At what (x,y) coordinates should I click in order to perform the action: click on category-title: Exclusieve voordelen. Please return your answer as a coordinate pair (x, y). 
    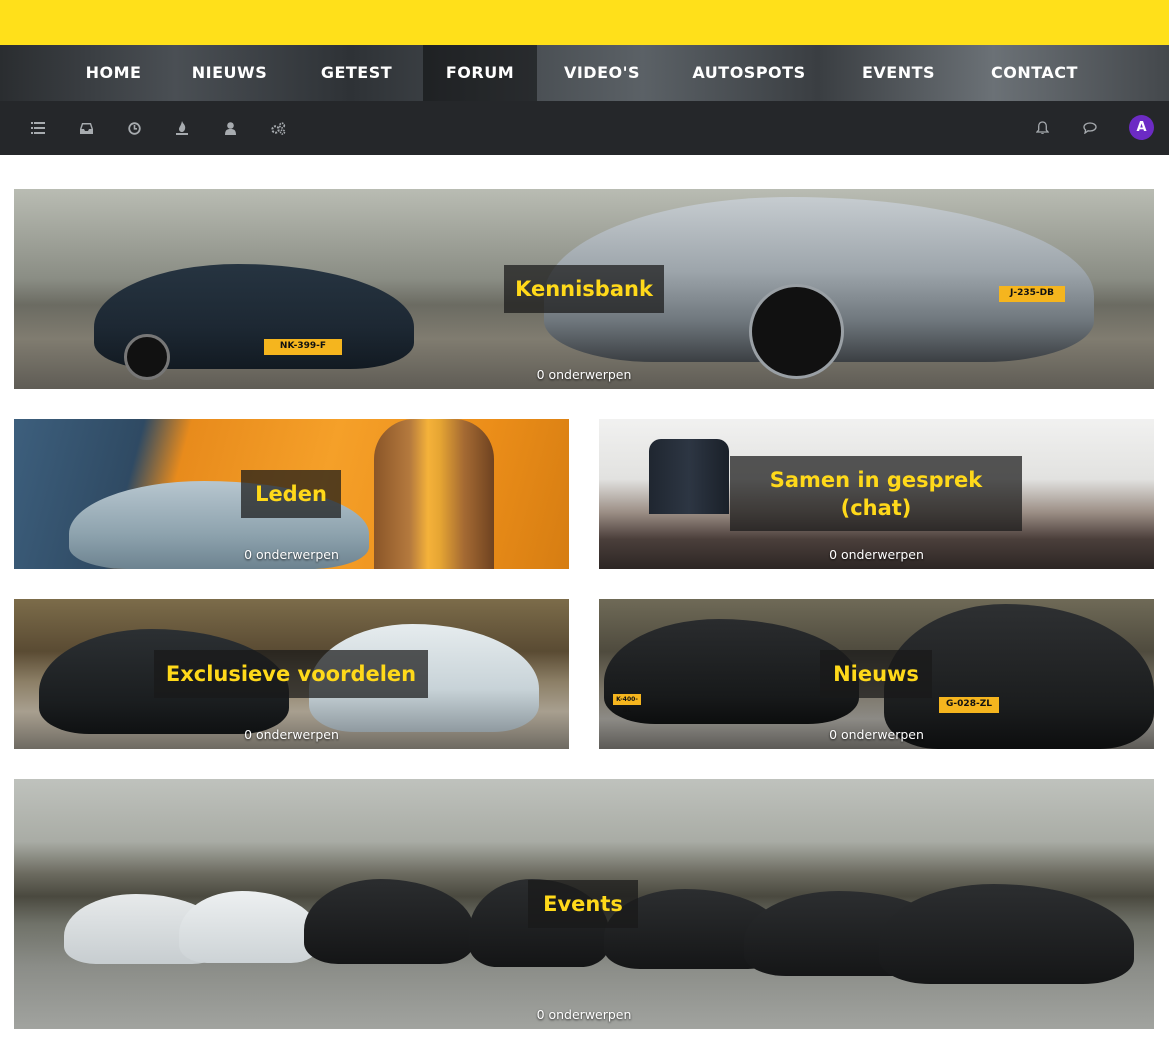
    Looking at the image, I should click on (291, 674).